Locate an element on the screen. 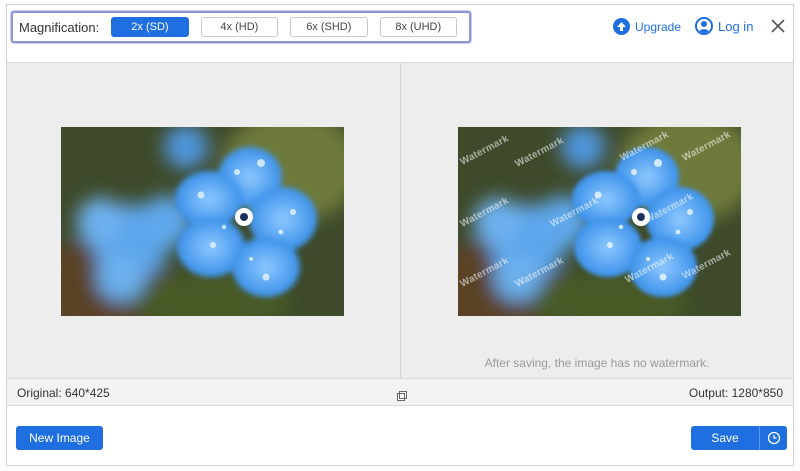 Image resolution: width=800 pixels, height=471 pixels. magnification-4x-button: 4x (HD) is located at coordinates (239, 27).